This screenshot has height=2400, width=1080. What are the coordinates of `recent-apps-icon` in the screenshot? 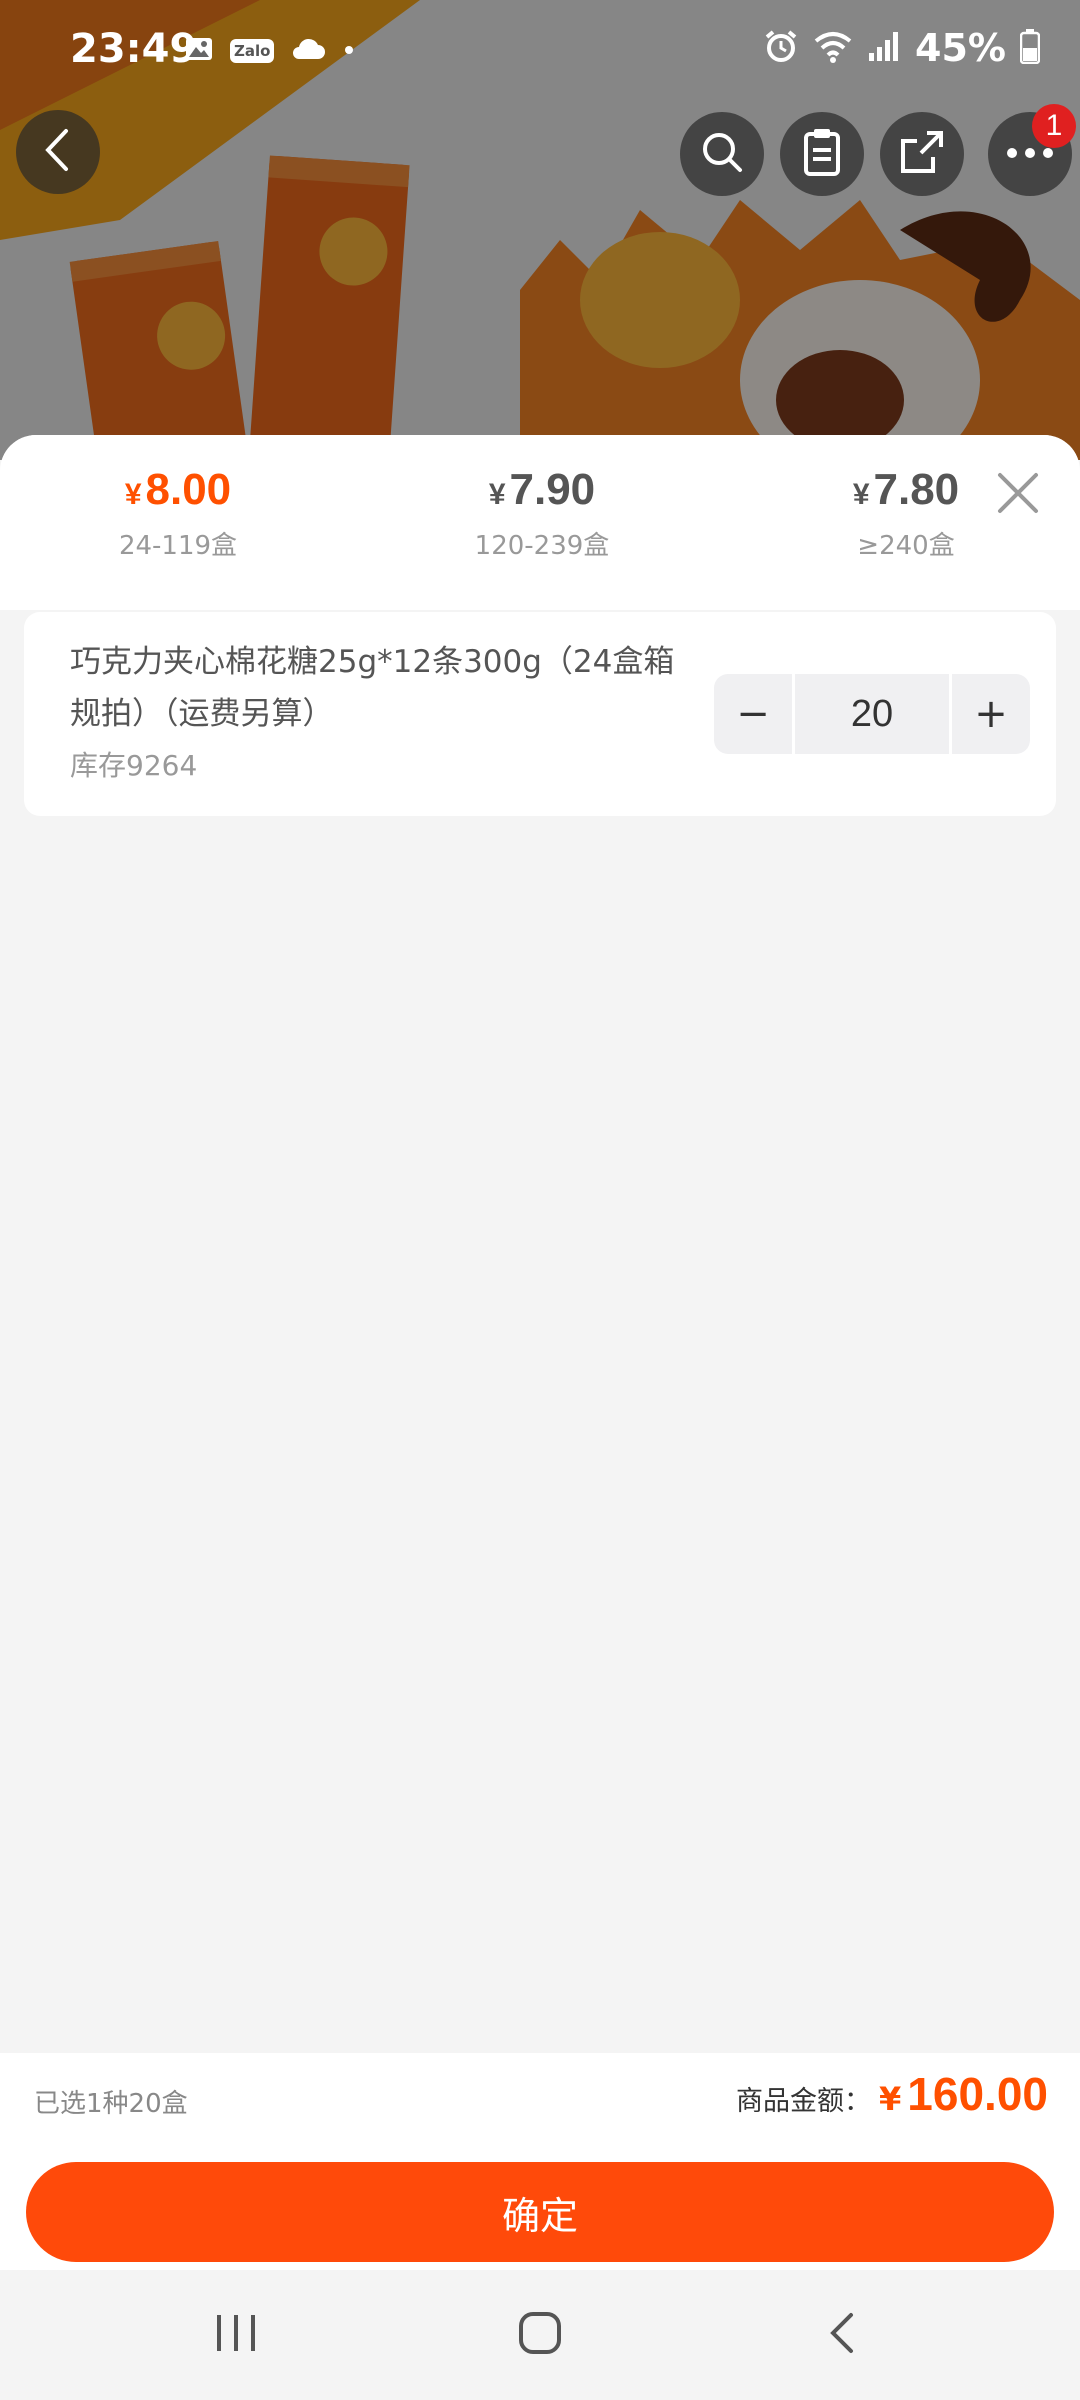 It's located at (236, 2335).